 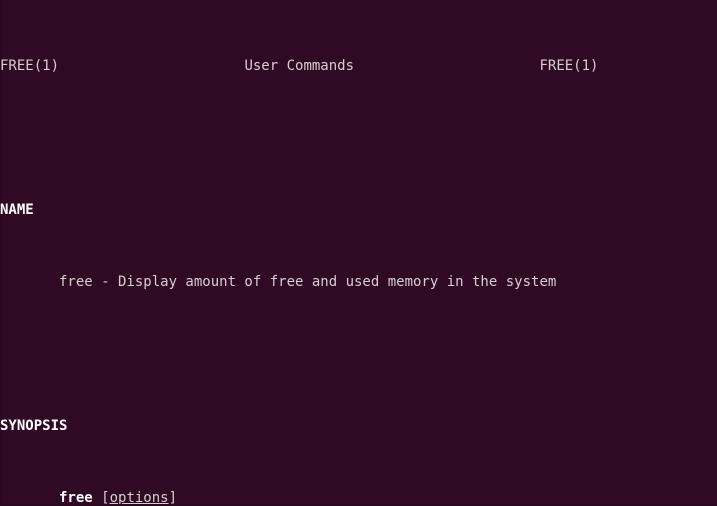 What do you see at coordinates (299, 66) in the screenshot?
I see `man-header-center: User Commands` at bounding box center [299, 66].